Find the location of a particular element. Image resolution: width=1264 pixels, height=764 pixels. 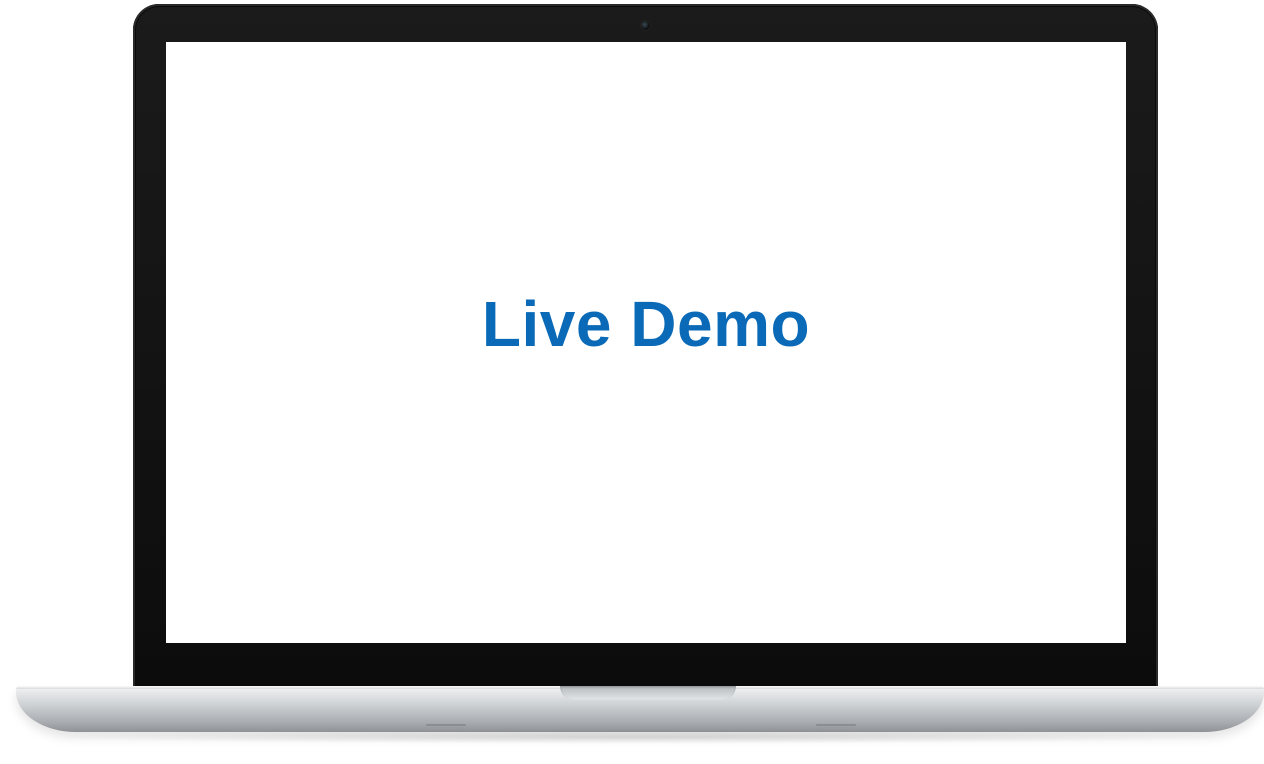

base-foot-left is located at coordinates (446, 725).